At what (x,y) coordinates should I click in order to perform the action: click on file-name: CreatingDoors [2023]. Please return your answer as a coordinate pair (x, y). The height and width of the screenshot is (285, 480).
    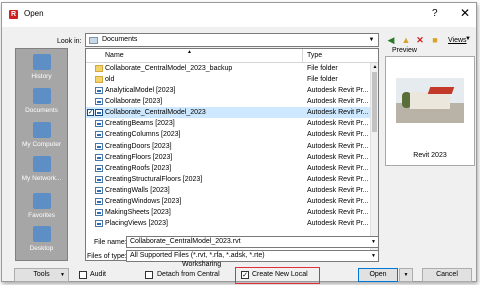
    Looking at the image, I should click on (138, 146).